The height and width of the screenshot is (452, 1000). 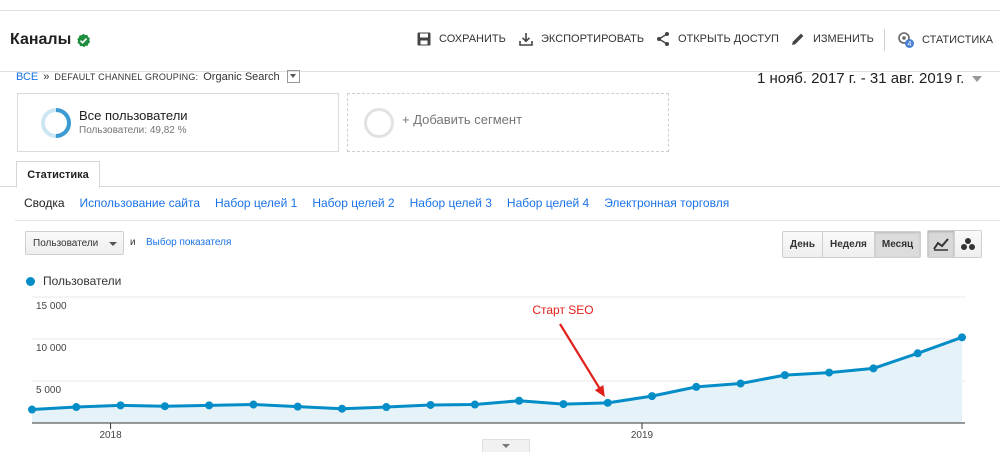 I want to click on breadcrumb-value: Organic Search, so click(x=241, y=76).